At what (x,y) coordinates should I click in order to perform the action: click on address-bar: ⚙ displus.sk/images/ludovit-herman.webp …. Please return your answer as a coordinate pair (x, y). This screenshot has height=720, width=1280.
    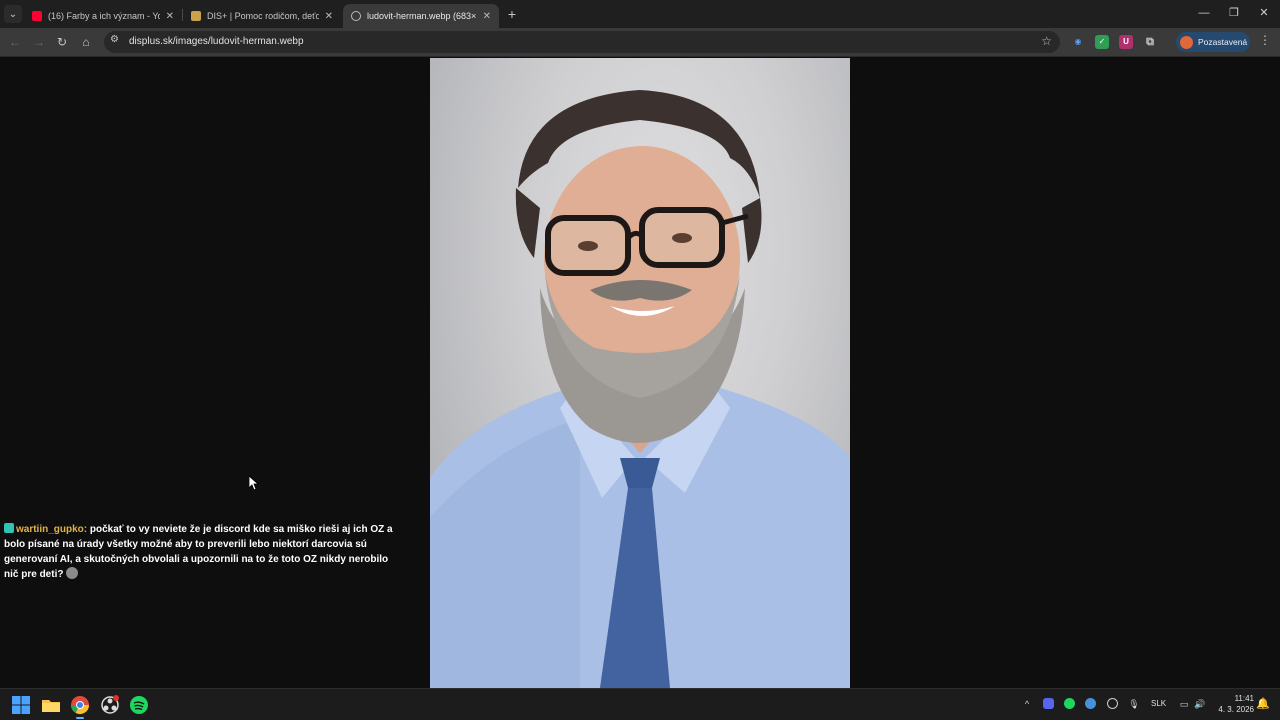
    Looking at the image, I should click on (582, 42).